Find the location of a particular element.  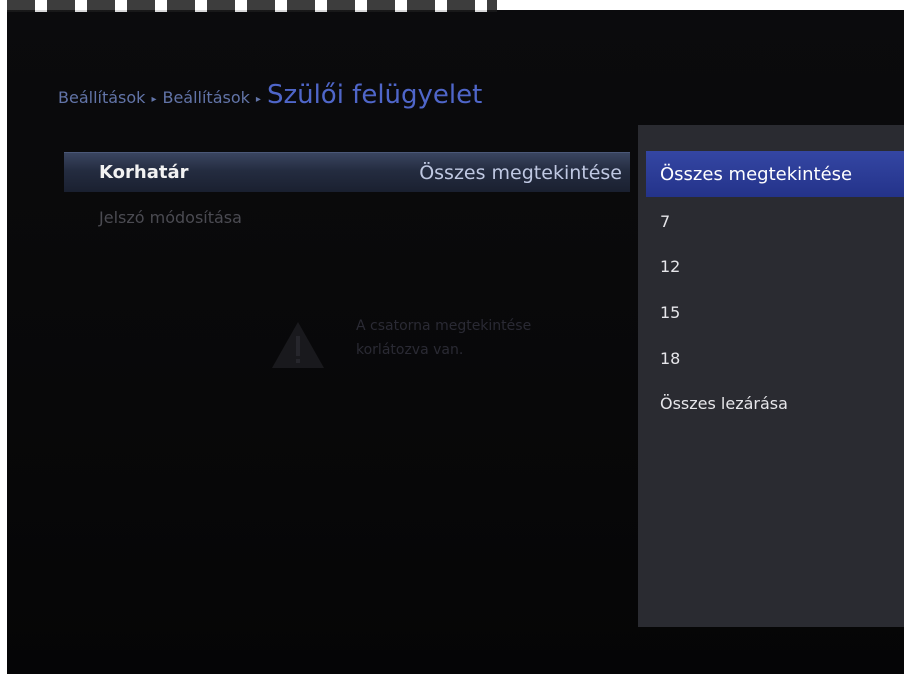

breadcrumb-item-settings-2: Beállítások is located at coordinates (205, 97).